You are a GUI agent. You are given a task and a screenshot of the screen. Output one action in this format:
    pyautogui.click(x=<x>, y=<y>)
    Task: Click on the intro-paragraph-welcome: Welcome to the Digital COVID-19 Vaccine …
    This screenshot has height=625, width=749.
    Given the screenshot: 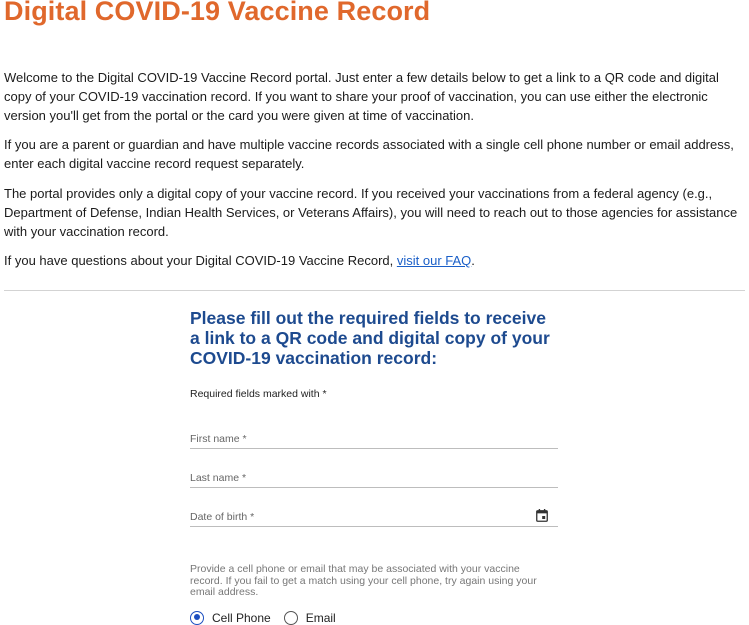 What is the action you would take?
    pyautogui.click(x=361, y=96)
    